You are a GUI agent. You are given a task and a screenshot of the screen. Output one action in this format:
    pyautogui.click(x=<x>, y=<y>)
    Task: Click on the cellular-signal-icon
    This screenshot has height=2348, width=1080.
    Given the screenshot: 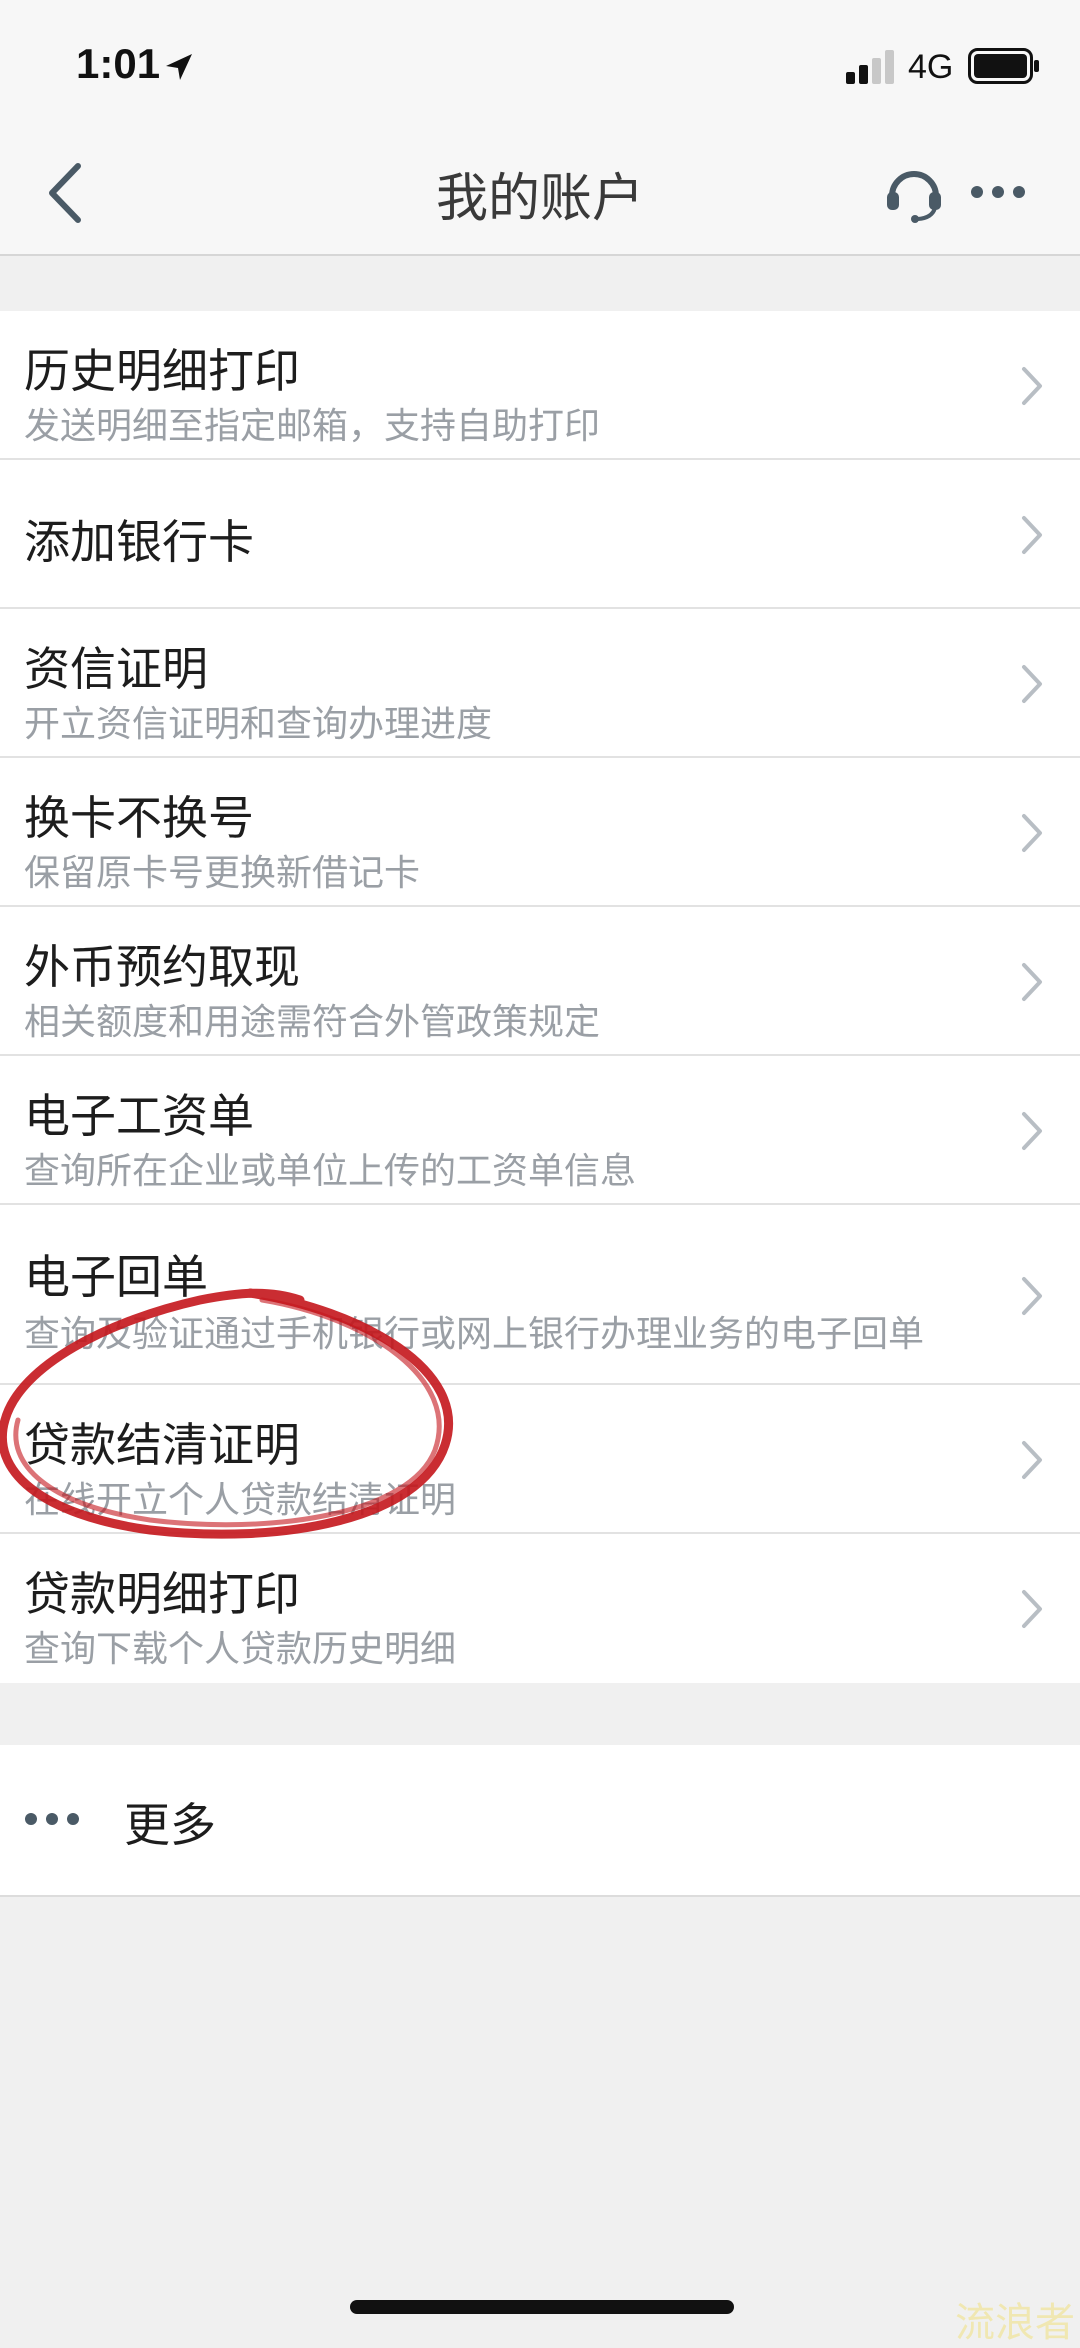 What is the action you would take?
    pyautogui.click(x=870, y=67)
    